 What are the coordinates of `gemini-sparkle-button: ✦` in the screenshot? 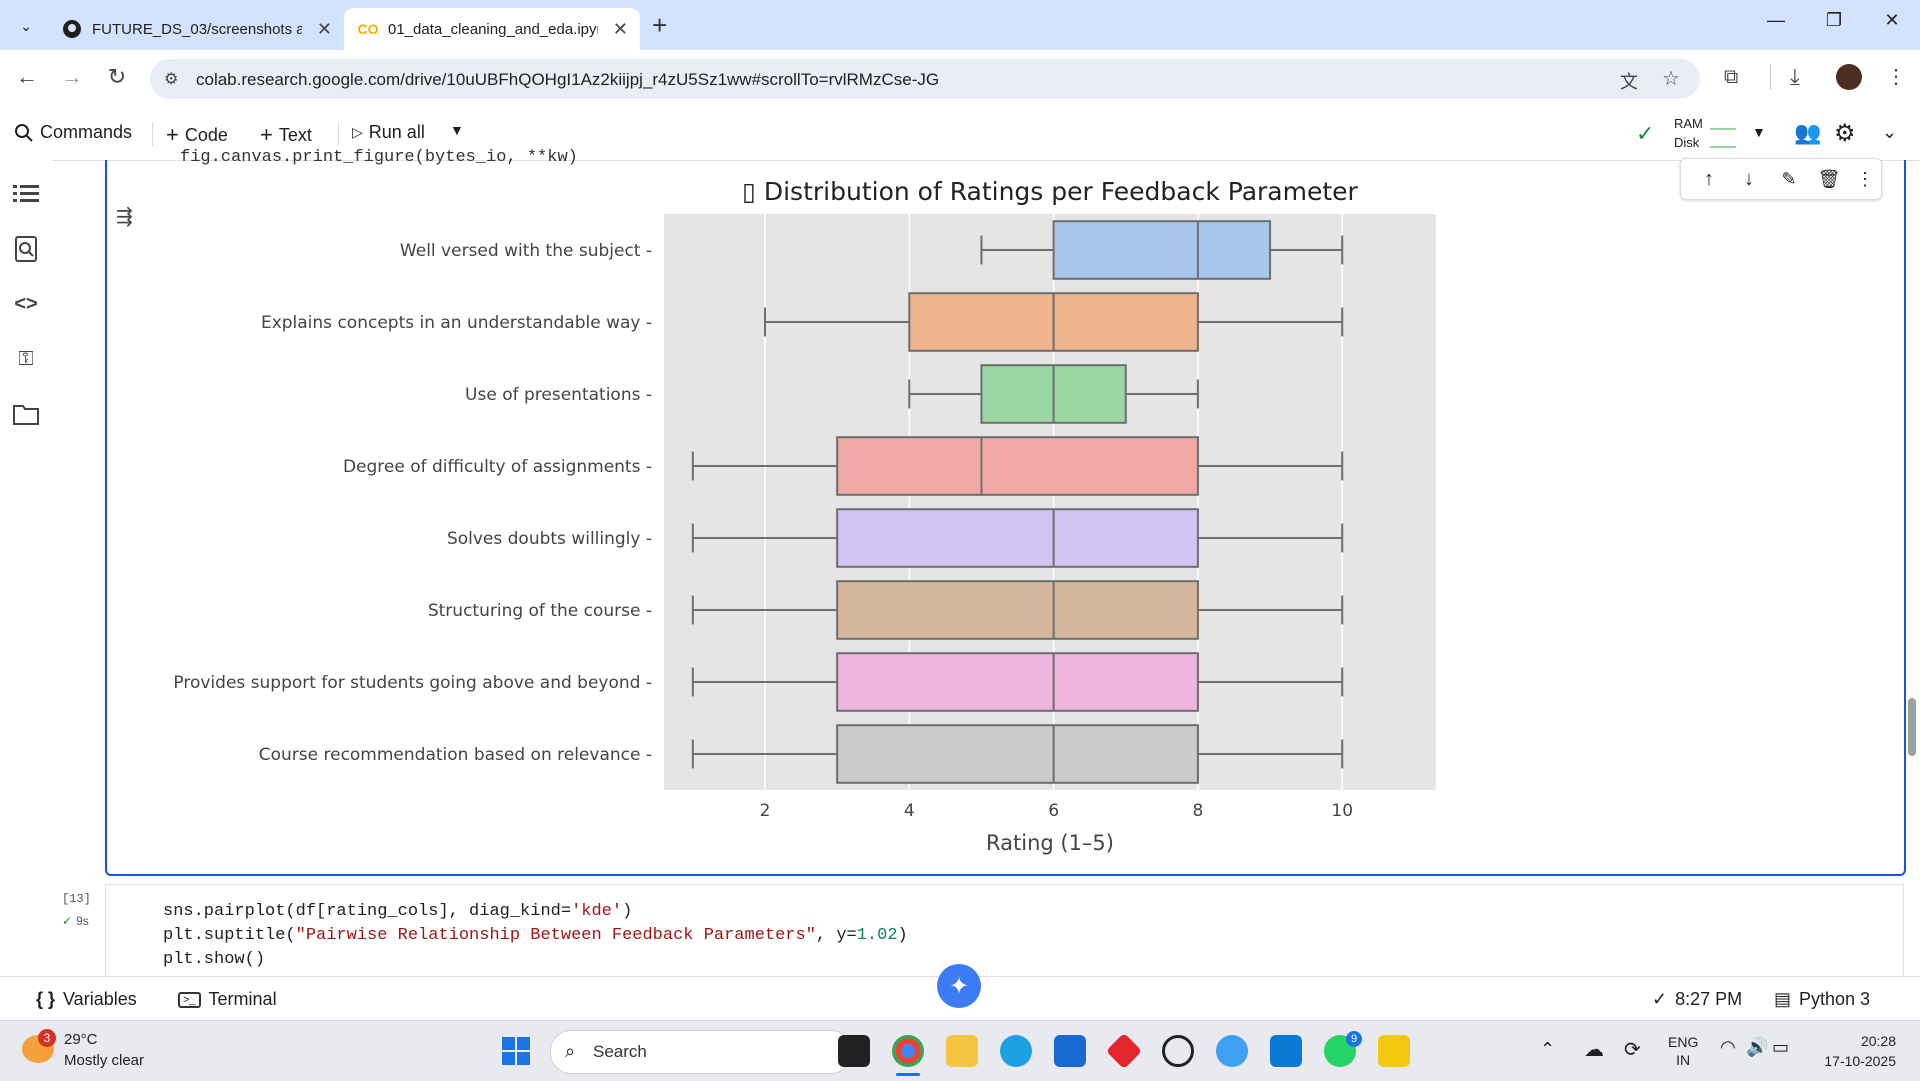 It's located at (959, 986).